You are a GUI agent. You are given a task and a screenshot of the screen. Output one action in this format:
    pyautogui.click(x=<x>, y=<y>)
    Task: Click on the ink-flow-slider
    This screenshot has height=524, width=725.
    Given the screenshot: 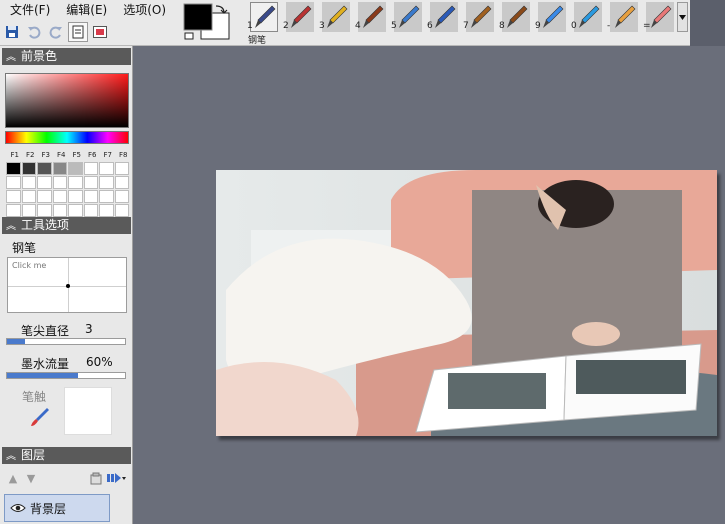 What is the action you would take?
    pyautogui.click(x=66, y=375)
    